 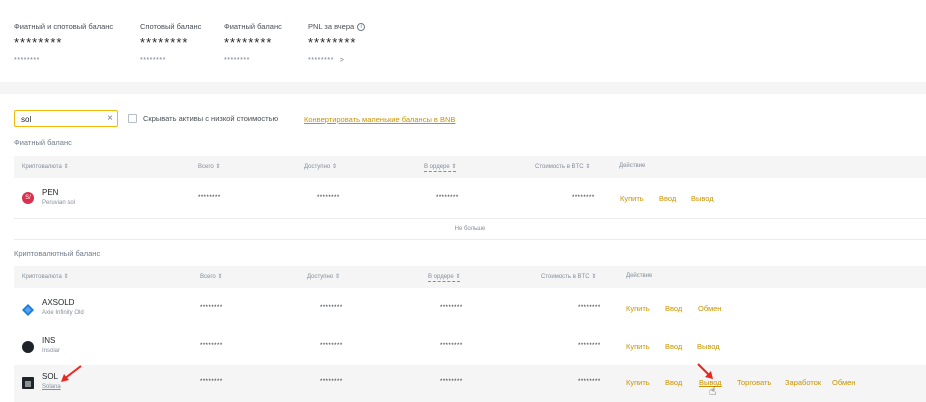 I want to click on pnl-sub: ********, so click(x=321, y=60).